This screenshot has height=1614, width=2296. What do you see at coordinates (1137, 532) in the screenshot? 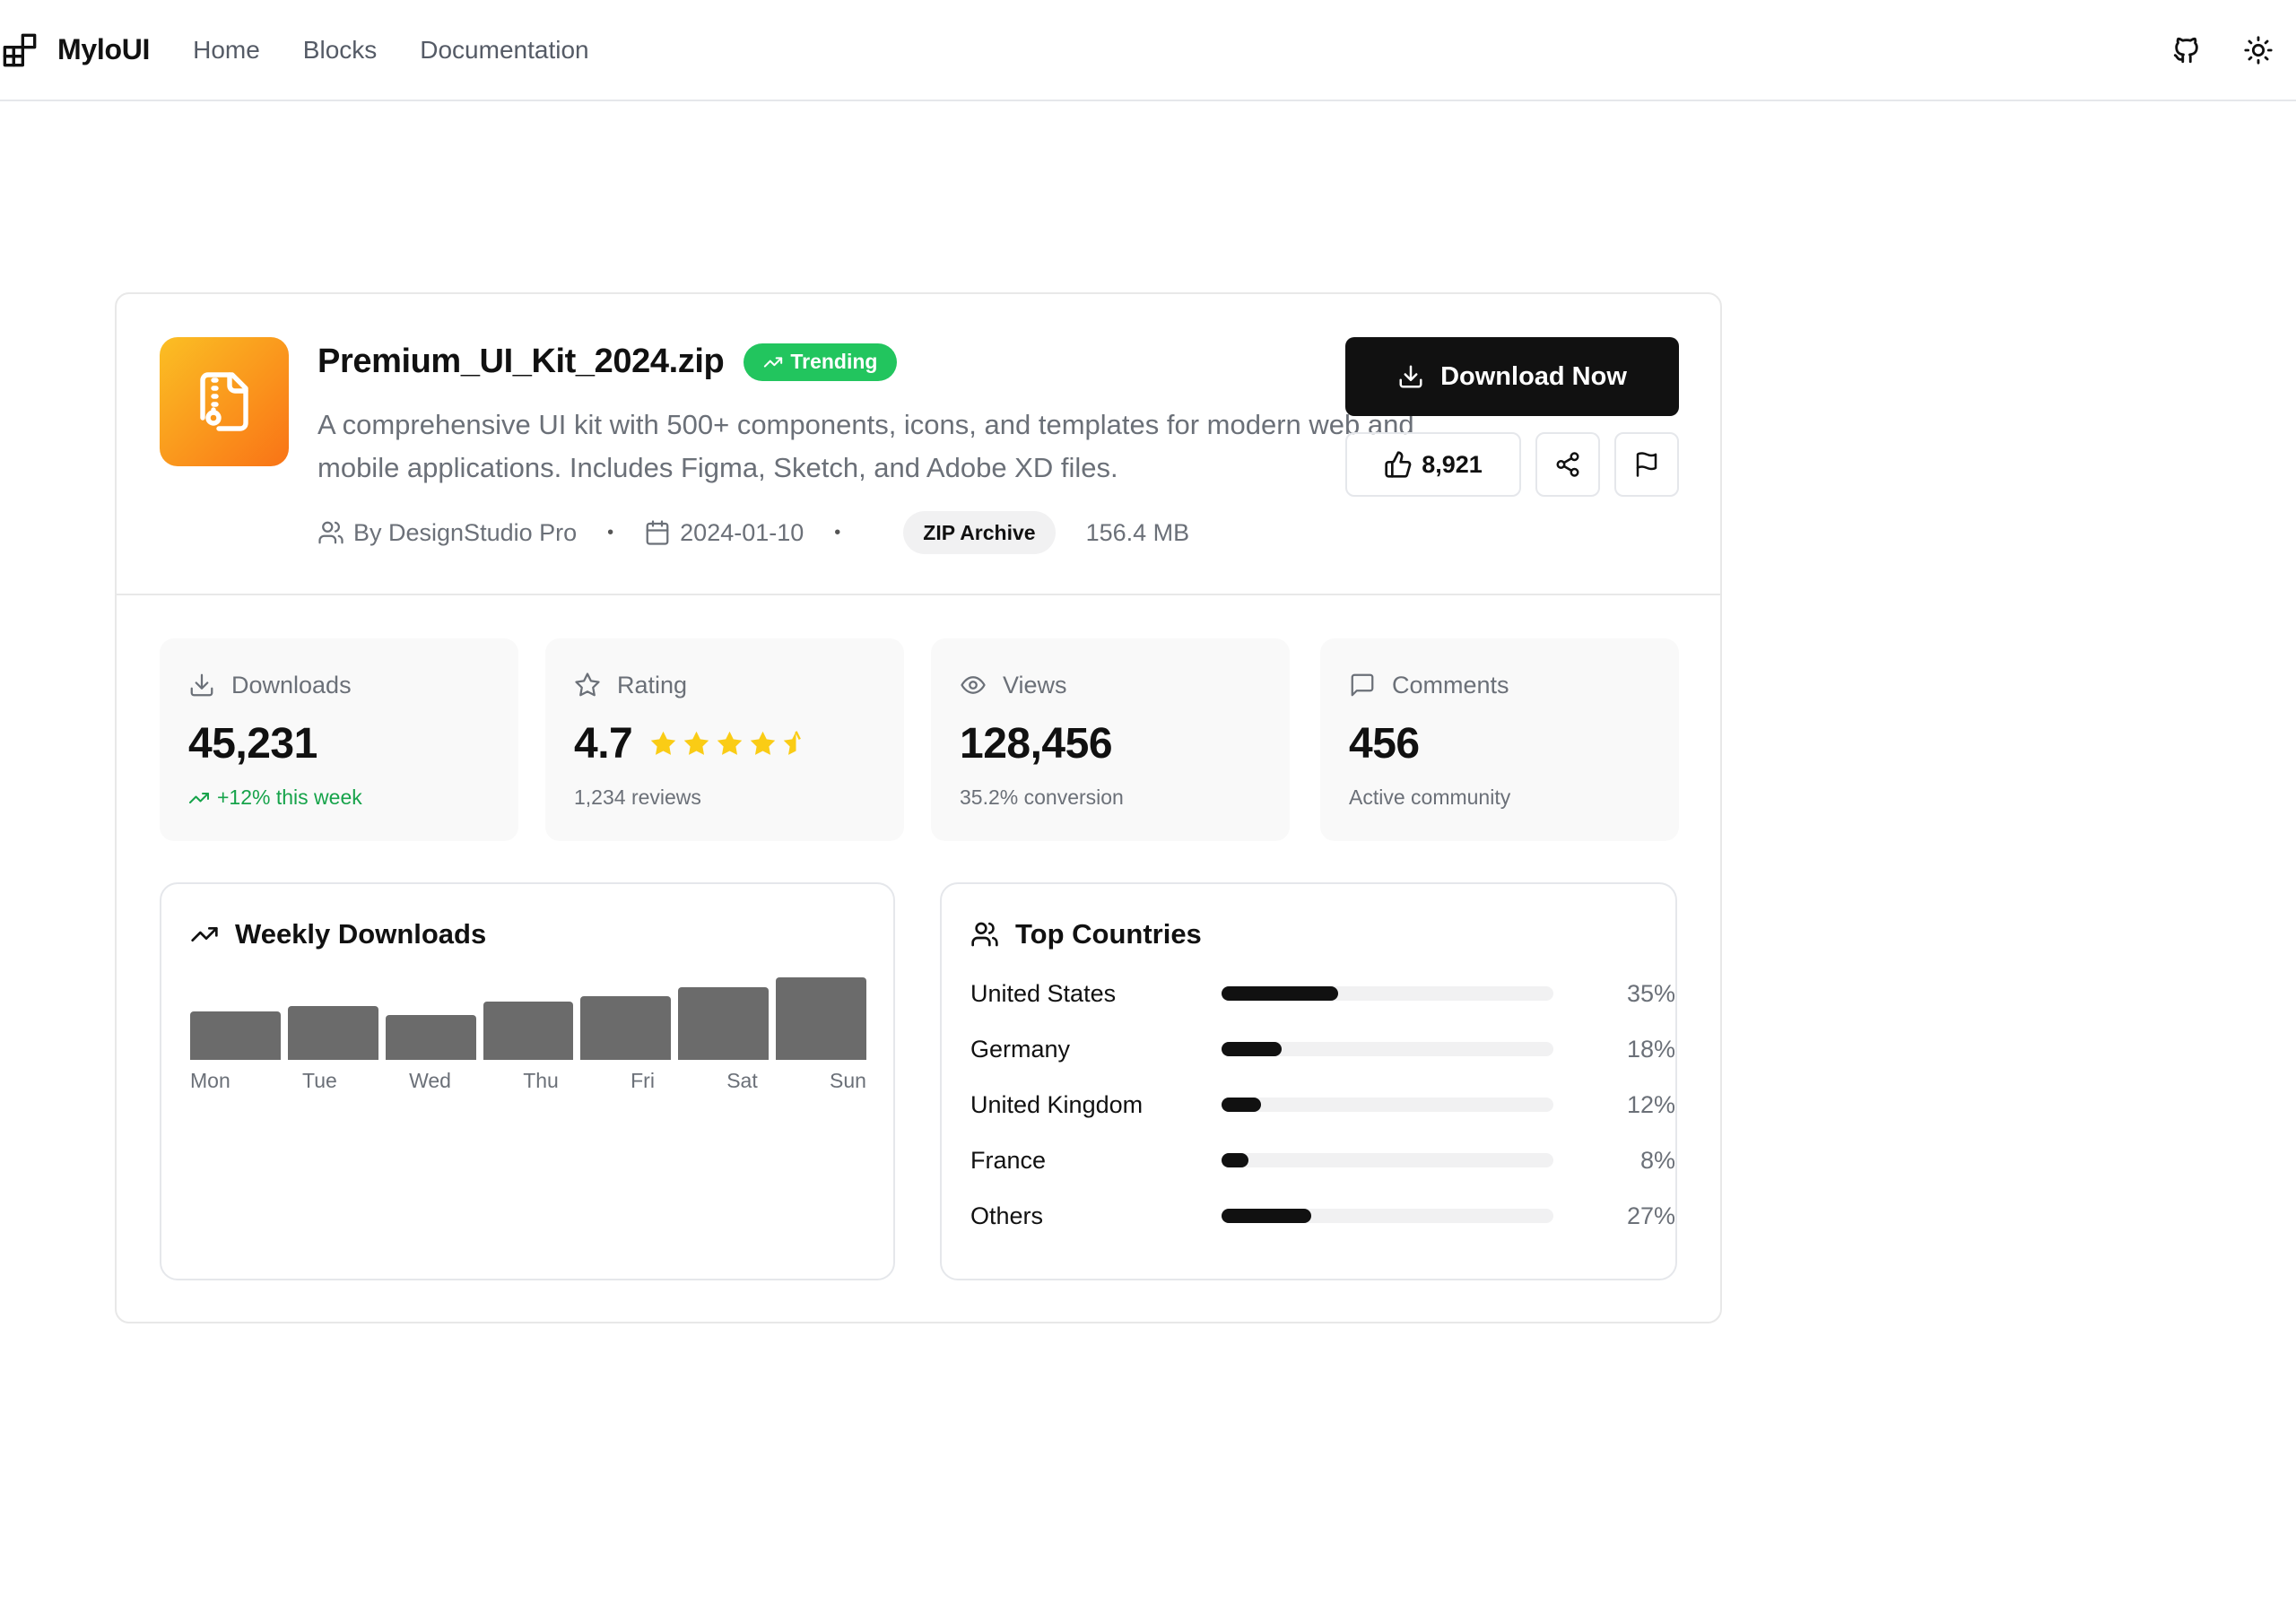
I see `file-size: 156.4 MB` at bounding box center [1137, 532].